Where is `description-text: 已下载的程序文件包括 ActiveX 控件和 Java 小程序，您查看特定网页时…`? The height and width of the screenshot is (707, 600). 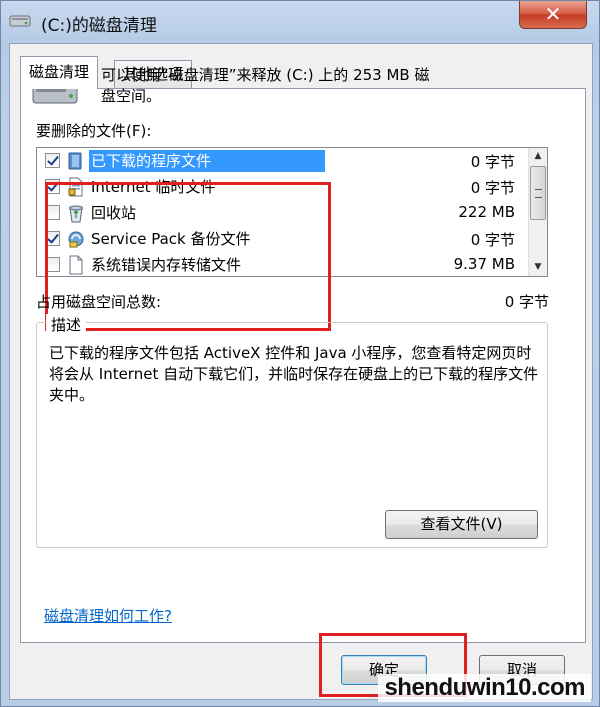
description-text: 已下载的程序文件包括 ActiveX 控件和 Java 小程序，您查看特定网页时… is located at coordinates (294, 374).